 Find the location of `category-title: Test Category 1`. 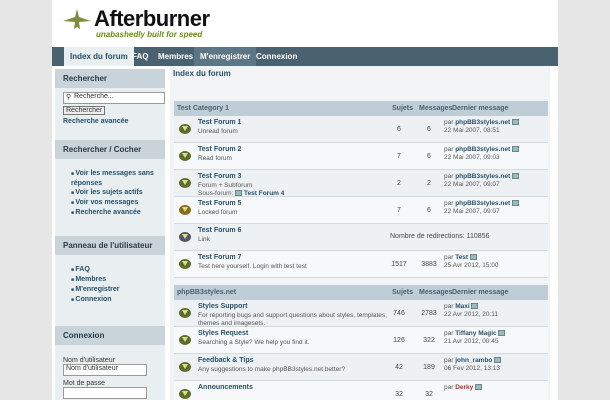

category-title: Test Category 1 is located at coordinates (203, 108).